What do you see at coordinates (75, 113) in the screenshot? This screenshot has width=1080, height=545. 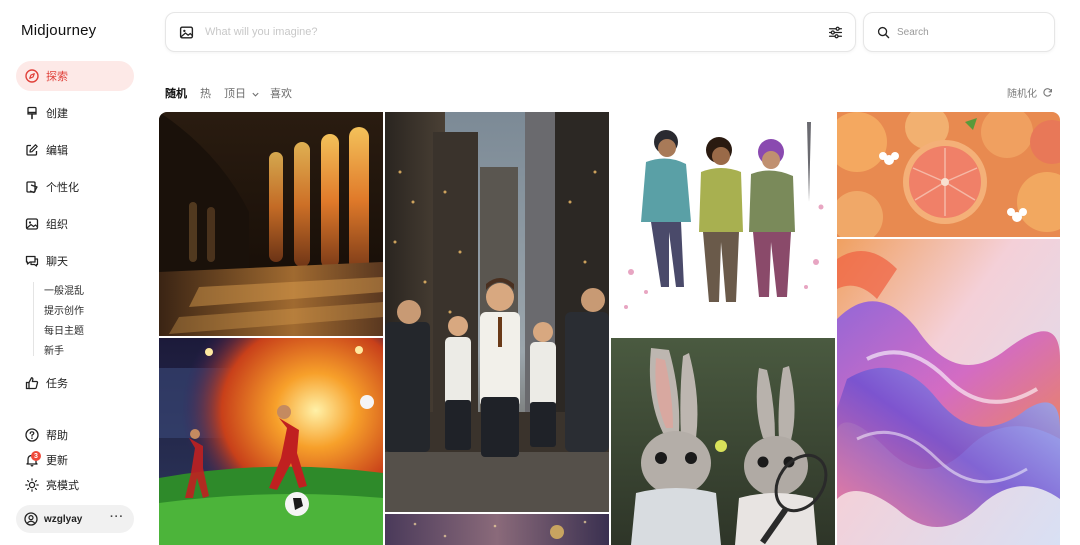 I see `nav-create: 创建` at bounding box center [75, 113].